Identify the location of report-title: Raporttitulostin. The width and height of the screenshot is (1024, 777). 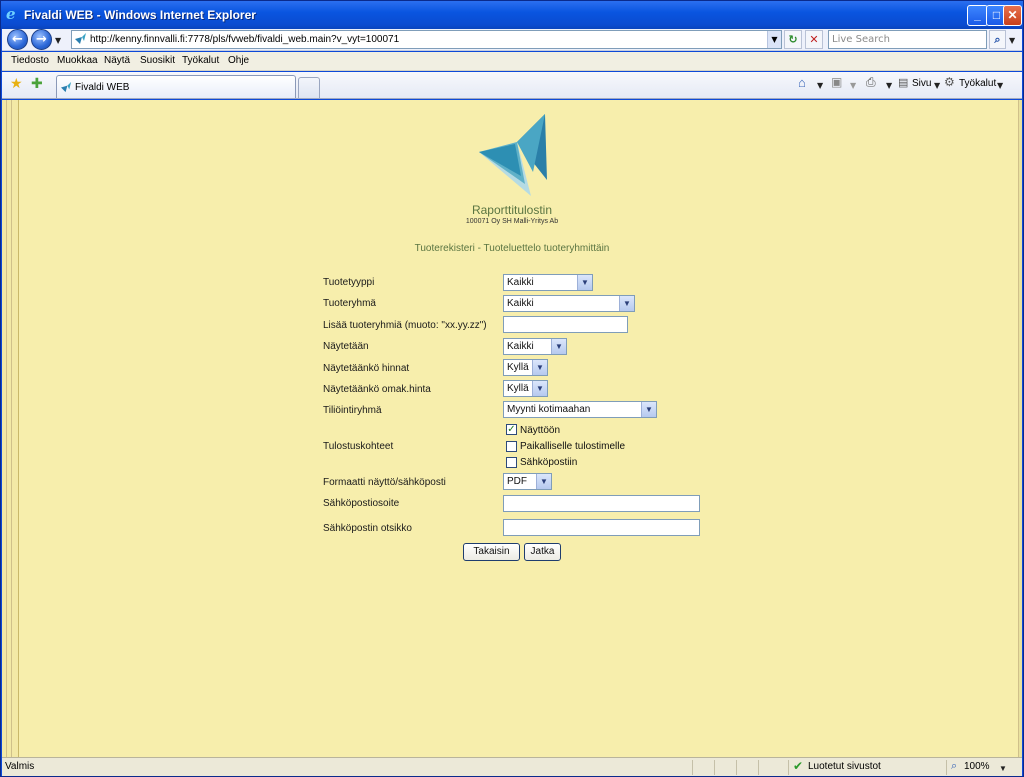
(512, 210).